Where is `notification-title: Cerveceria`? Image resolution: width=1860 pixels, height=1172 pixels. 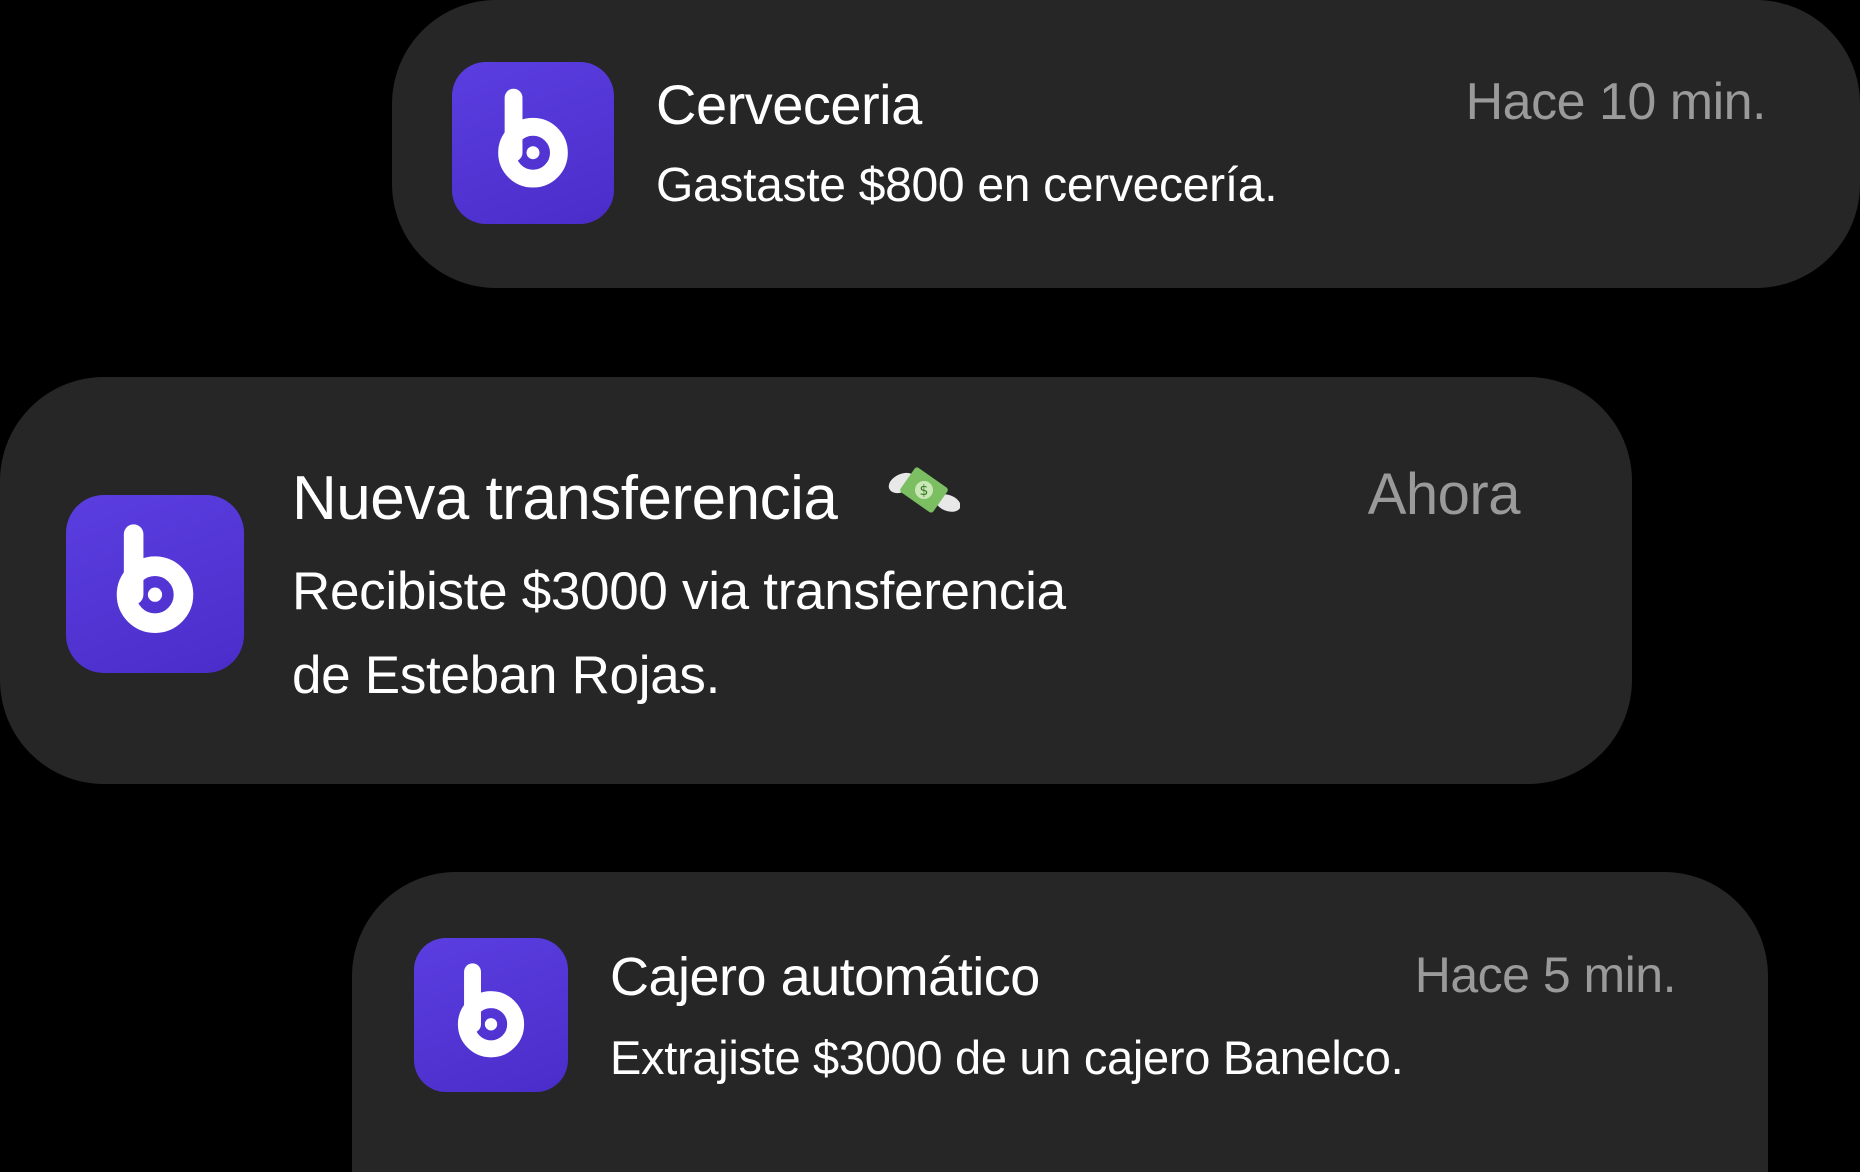 notification-title: Cerveceria is located at coordinates (789, 104).